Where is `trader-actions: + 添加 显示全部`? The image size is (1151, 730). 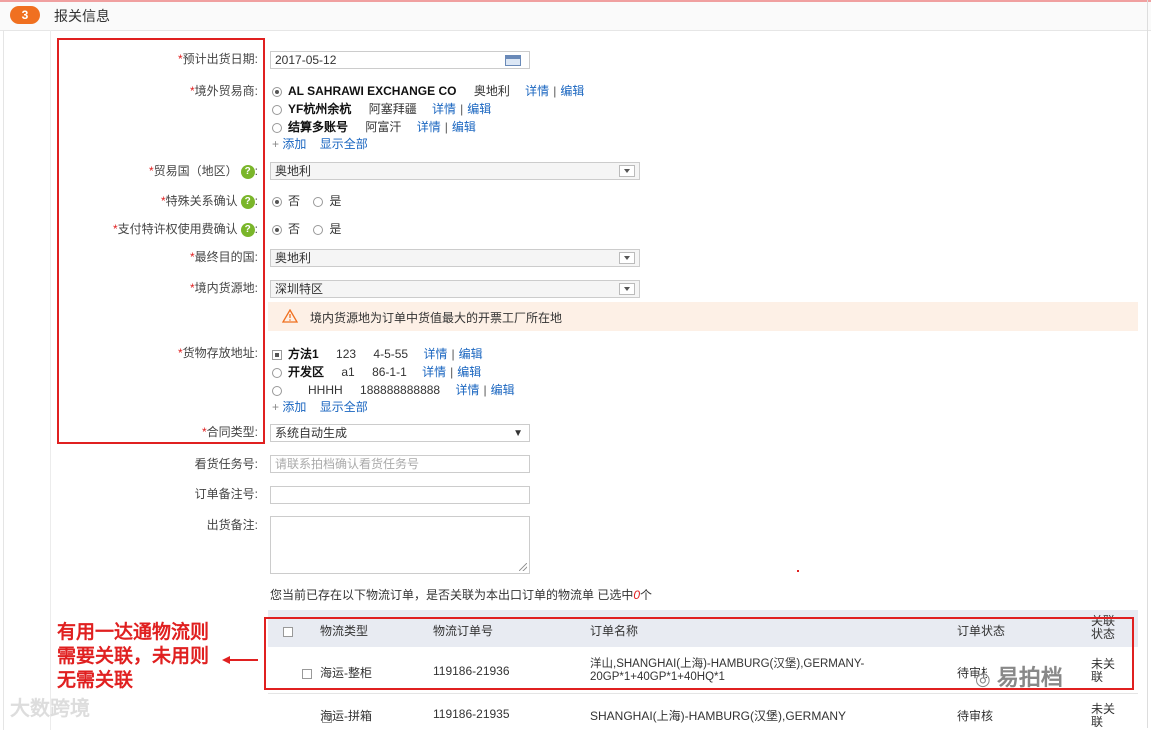 trader-actions: + 添加 显示全部 is located at coordinates (320, 143).